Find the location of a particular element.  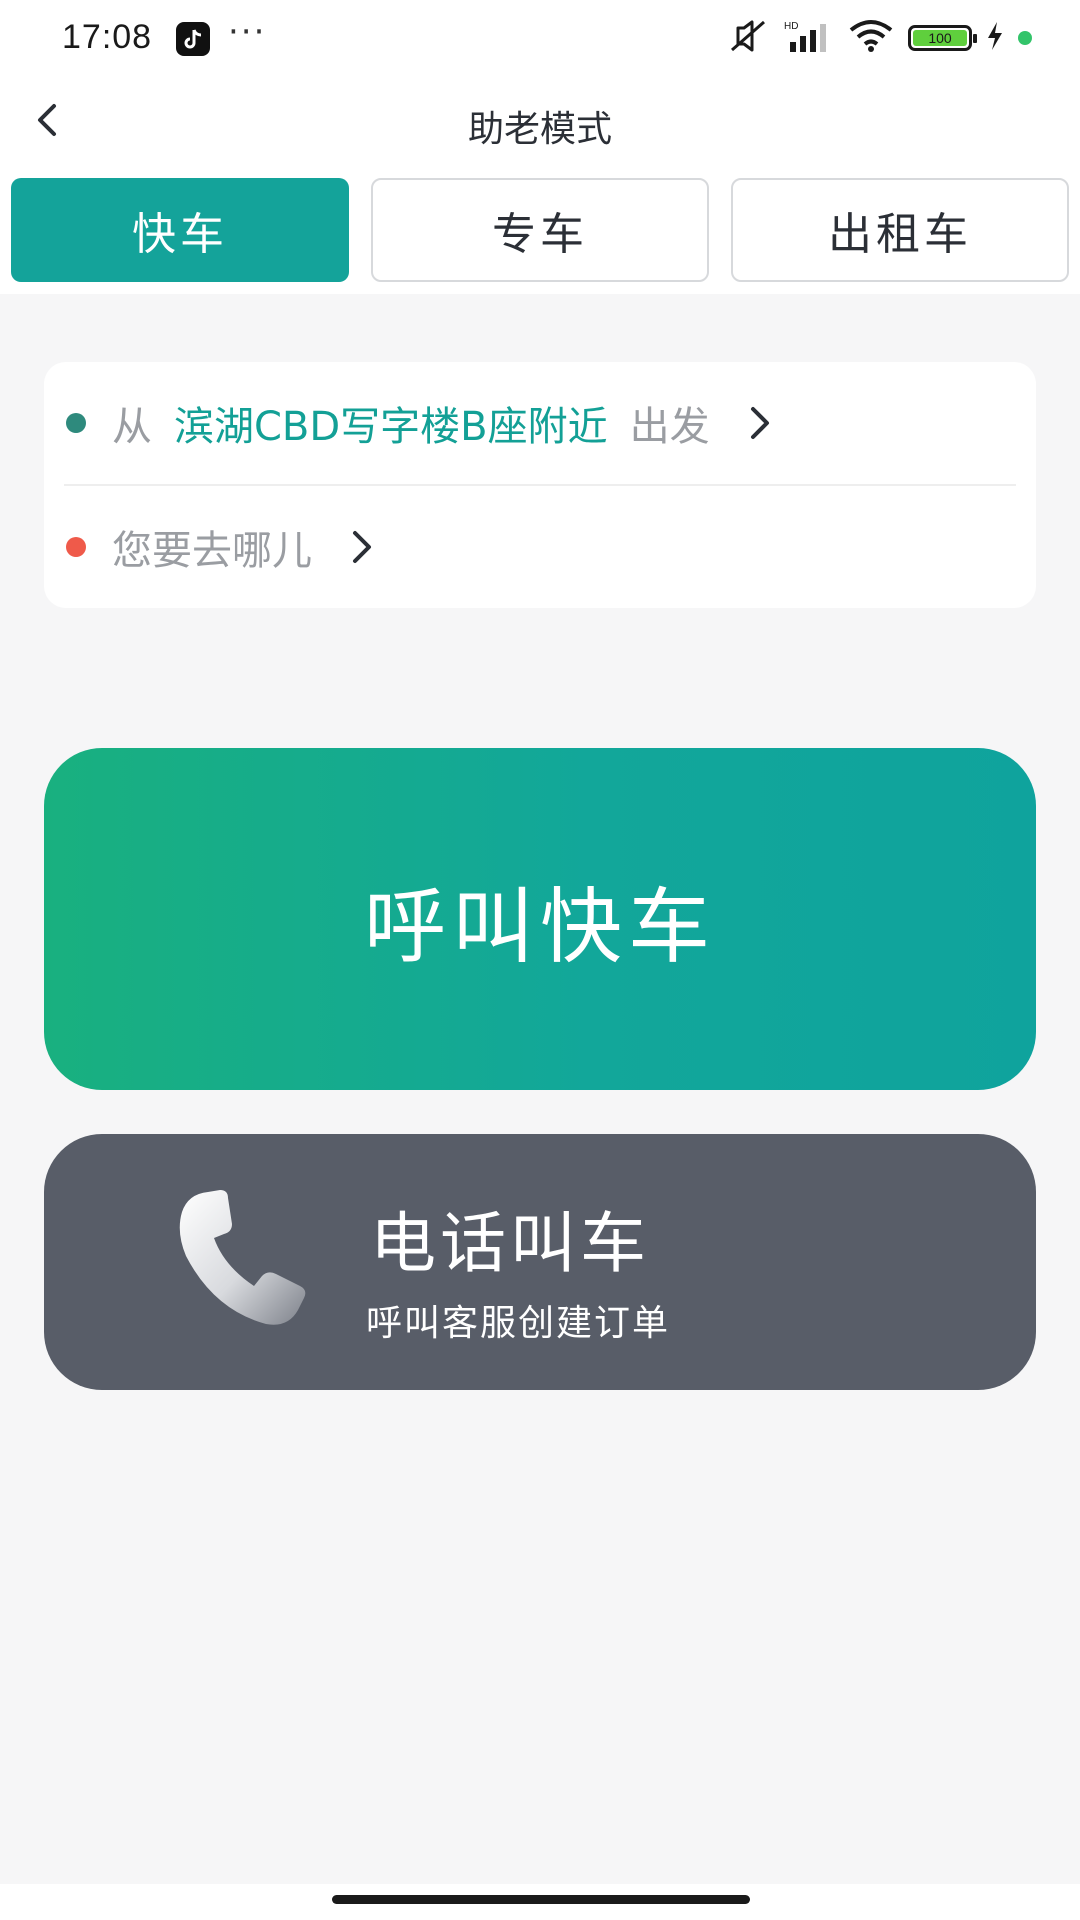

destination-dot-icon is located at coordinates (76, 547).